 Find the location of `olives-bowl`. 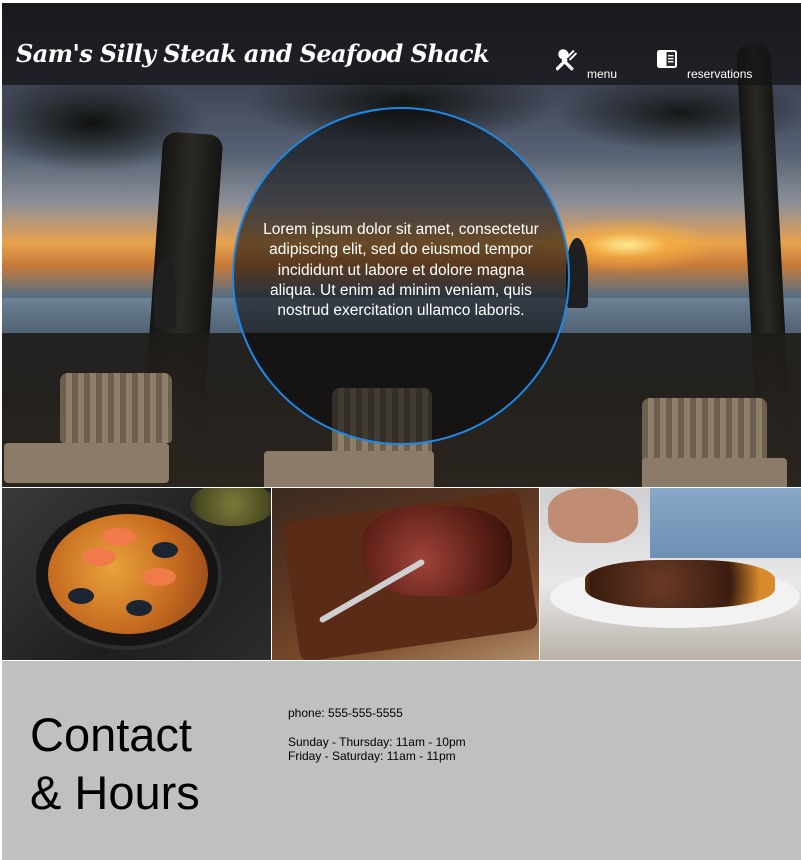

olives-bowl is located at coordinates (230, 507).